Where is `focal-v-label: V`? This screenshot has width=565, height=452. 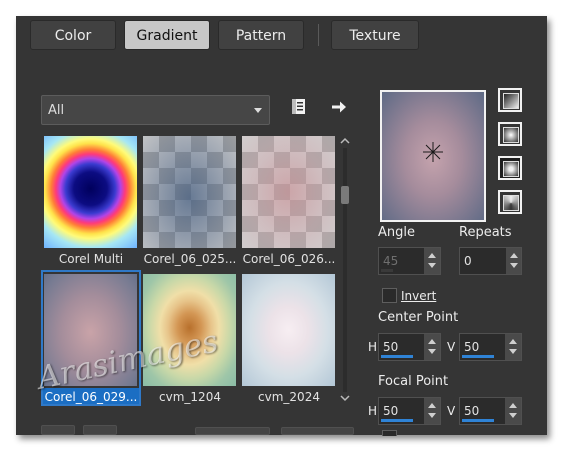
focal-v-label: V is located at coordinates (451, 411).